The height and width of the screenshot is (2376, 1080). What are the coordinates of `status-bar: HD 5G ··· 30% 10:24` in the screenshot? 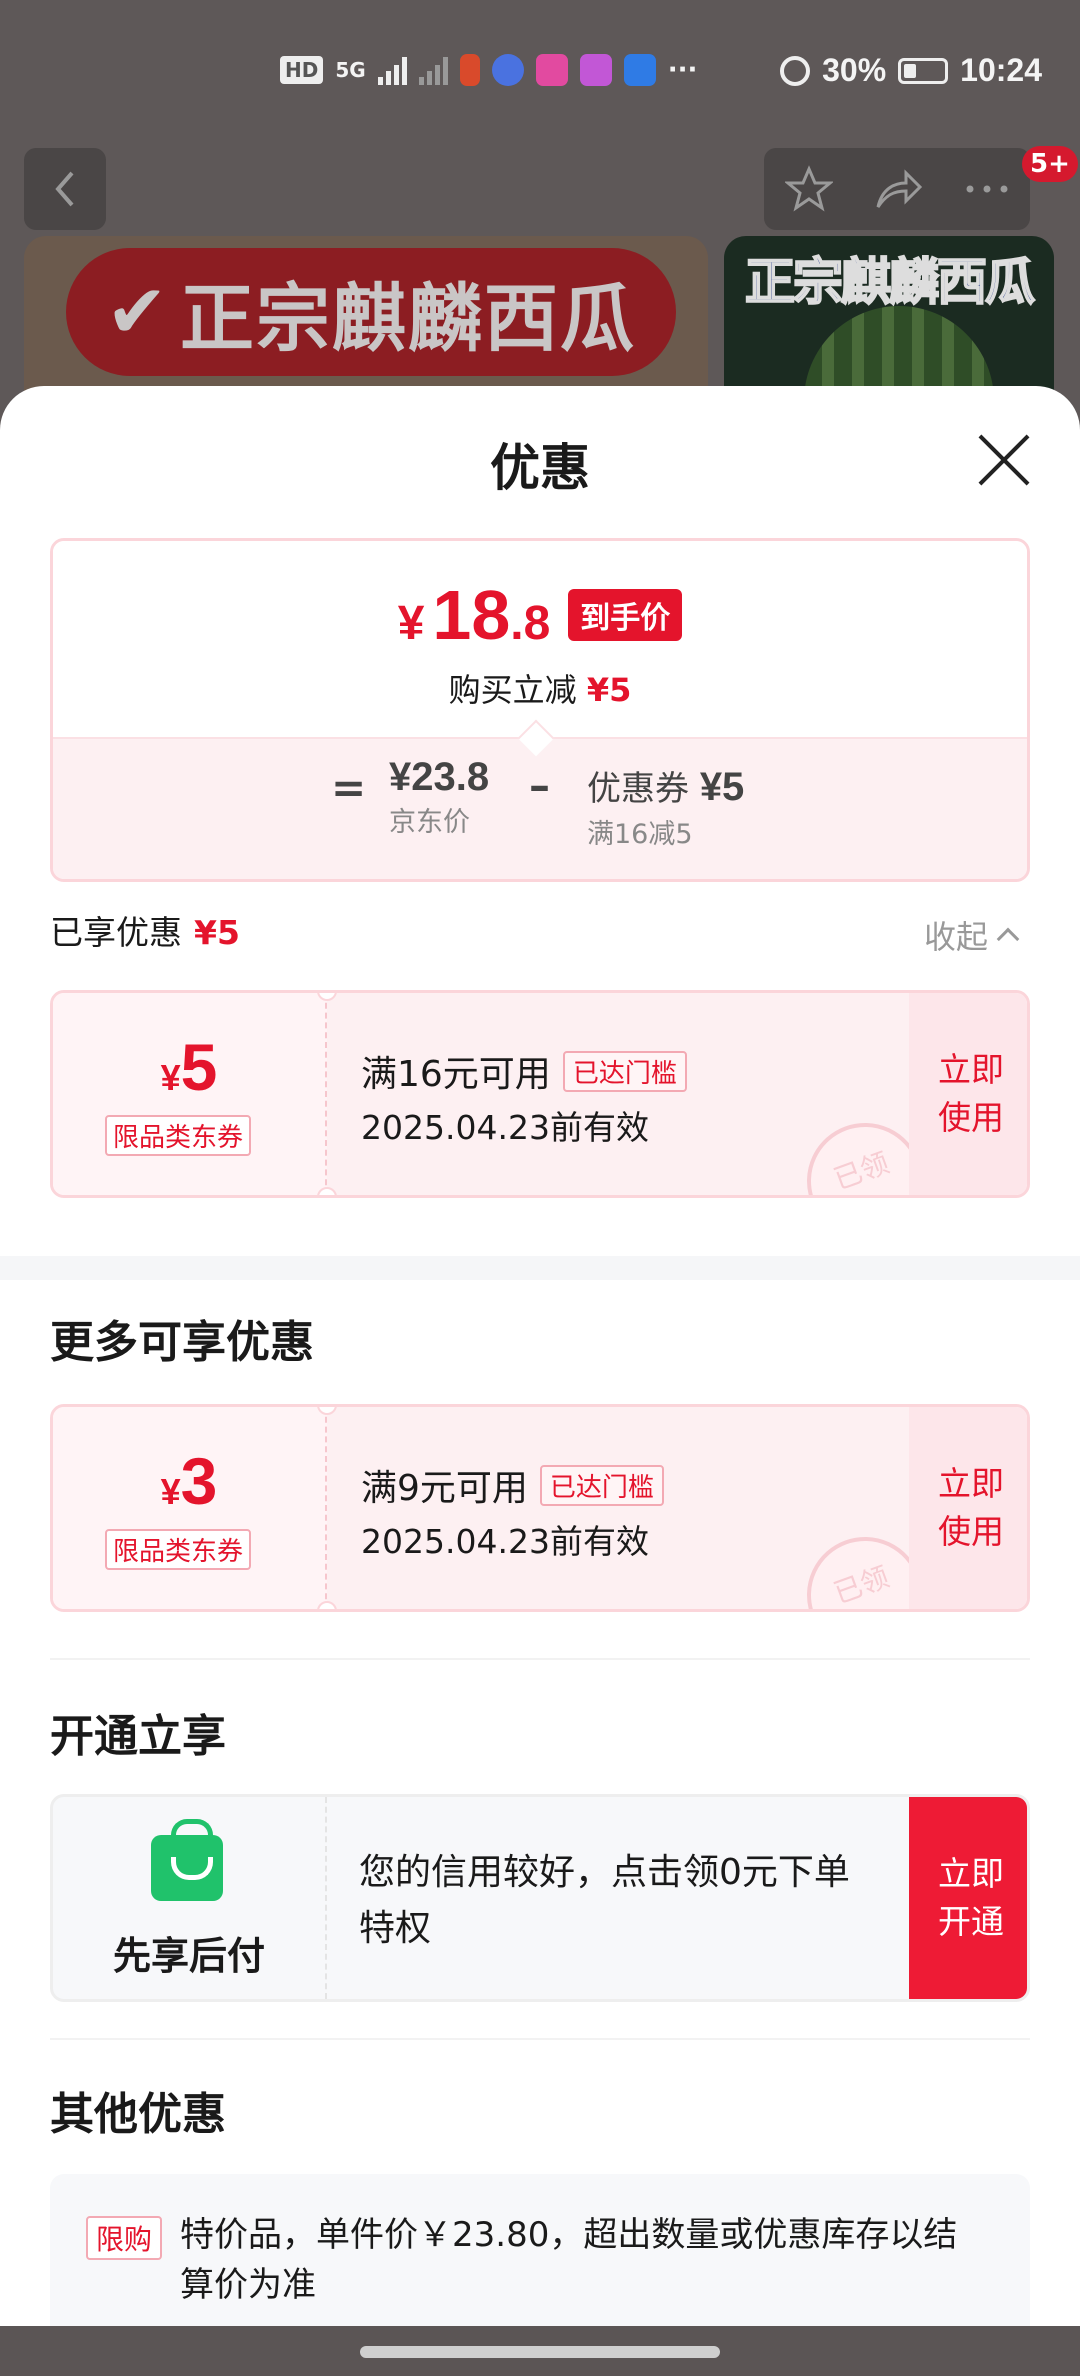 It's located at (540, 75).